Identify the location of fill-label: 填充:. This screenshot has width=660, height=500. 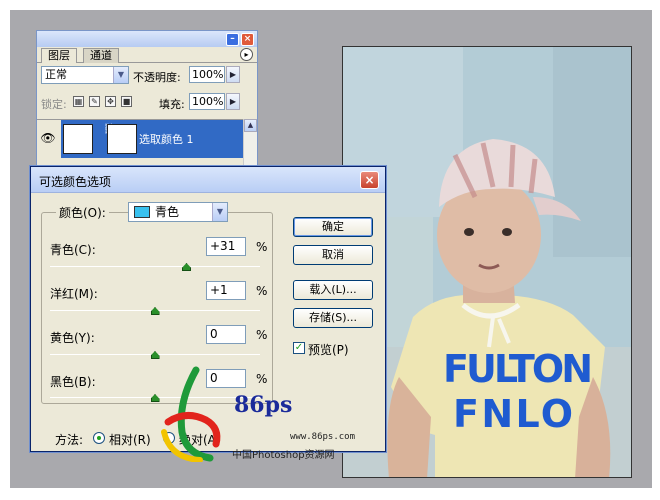
(172, 104).